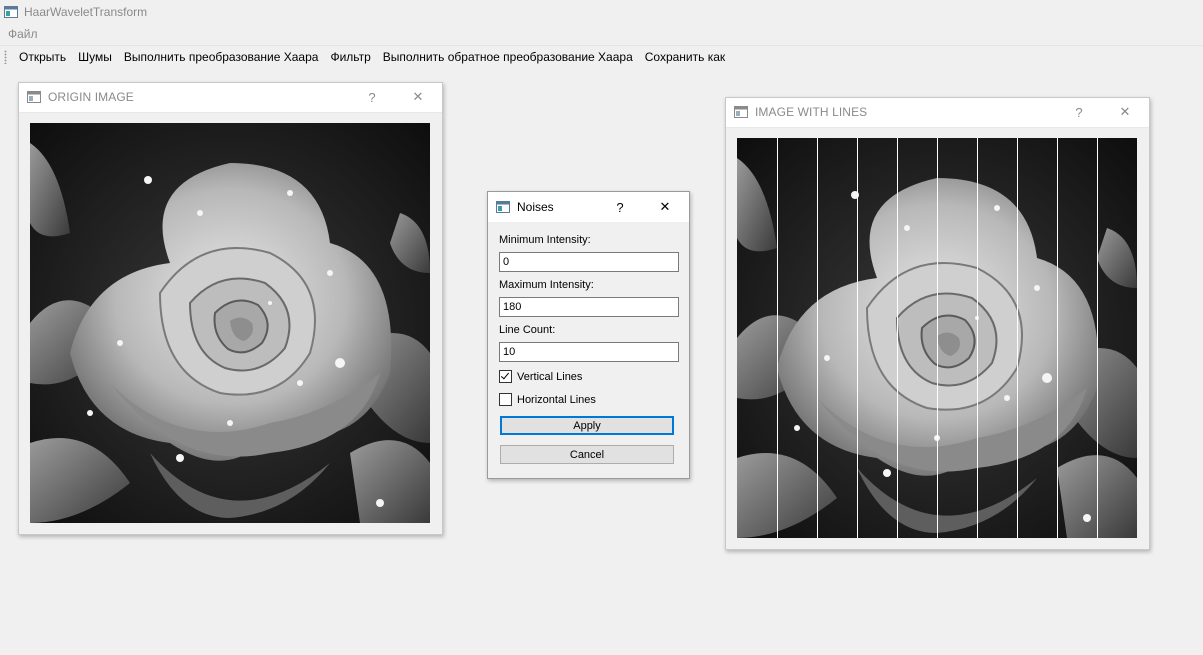 This screenshot has width=1203, height=655. What do you see at coordinates (685, 57) in the screenshot?
I see `save-as-button: Сохранить как` at bounding box center [685, 57].